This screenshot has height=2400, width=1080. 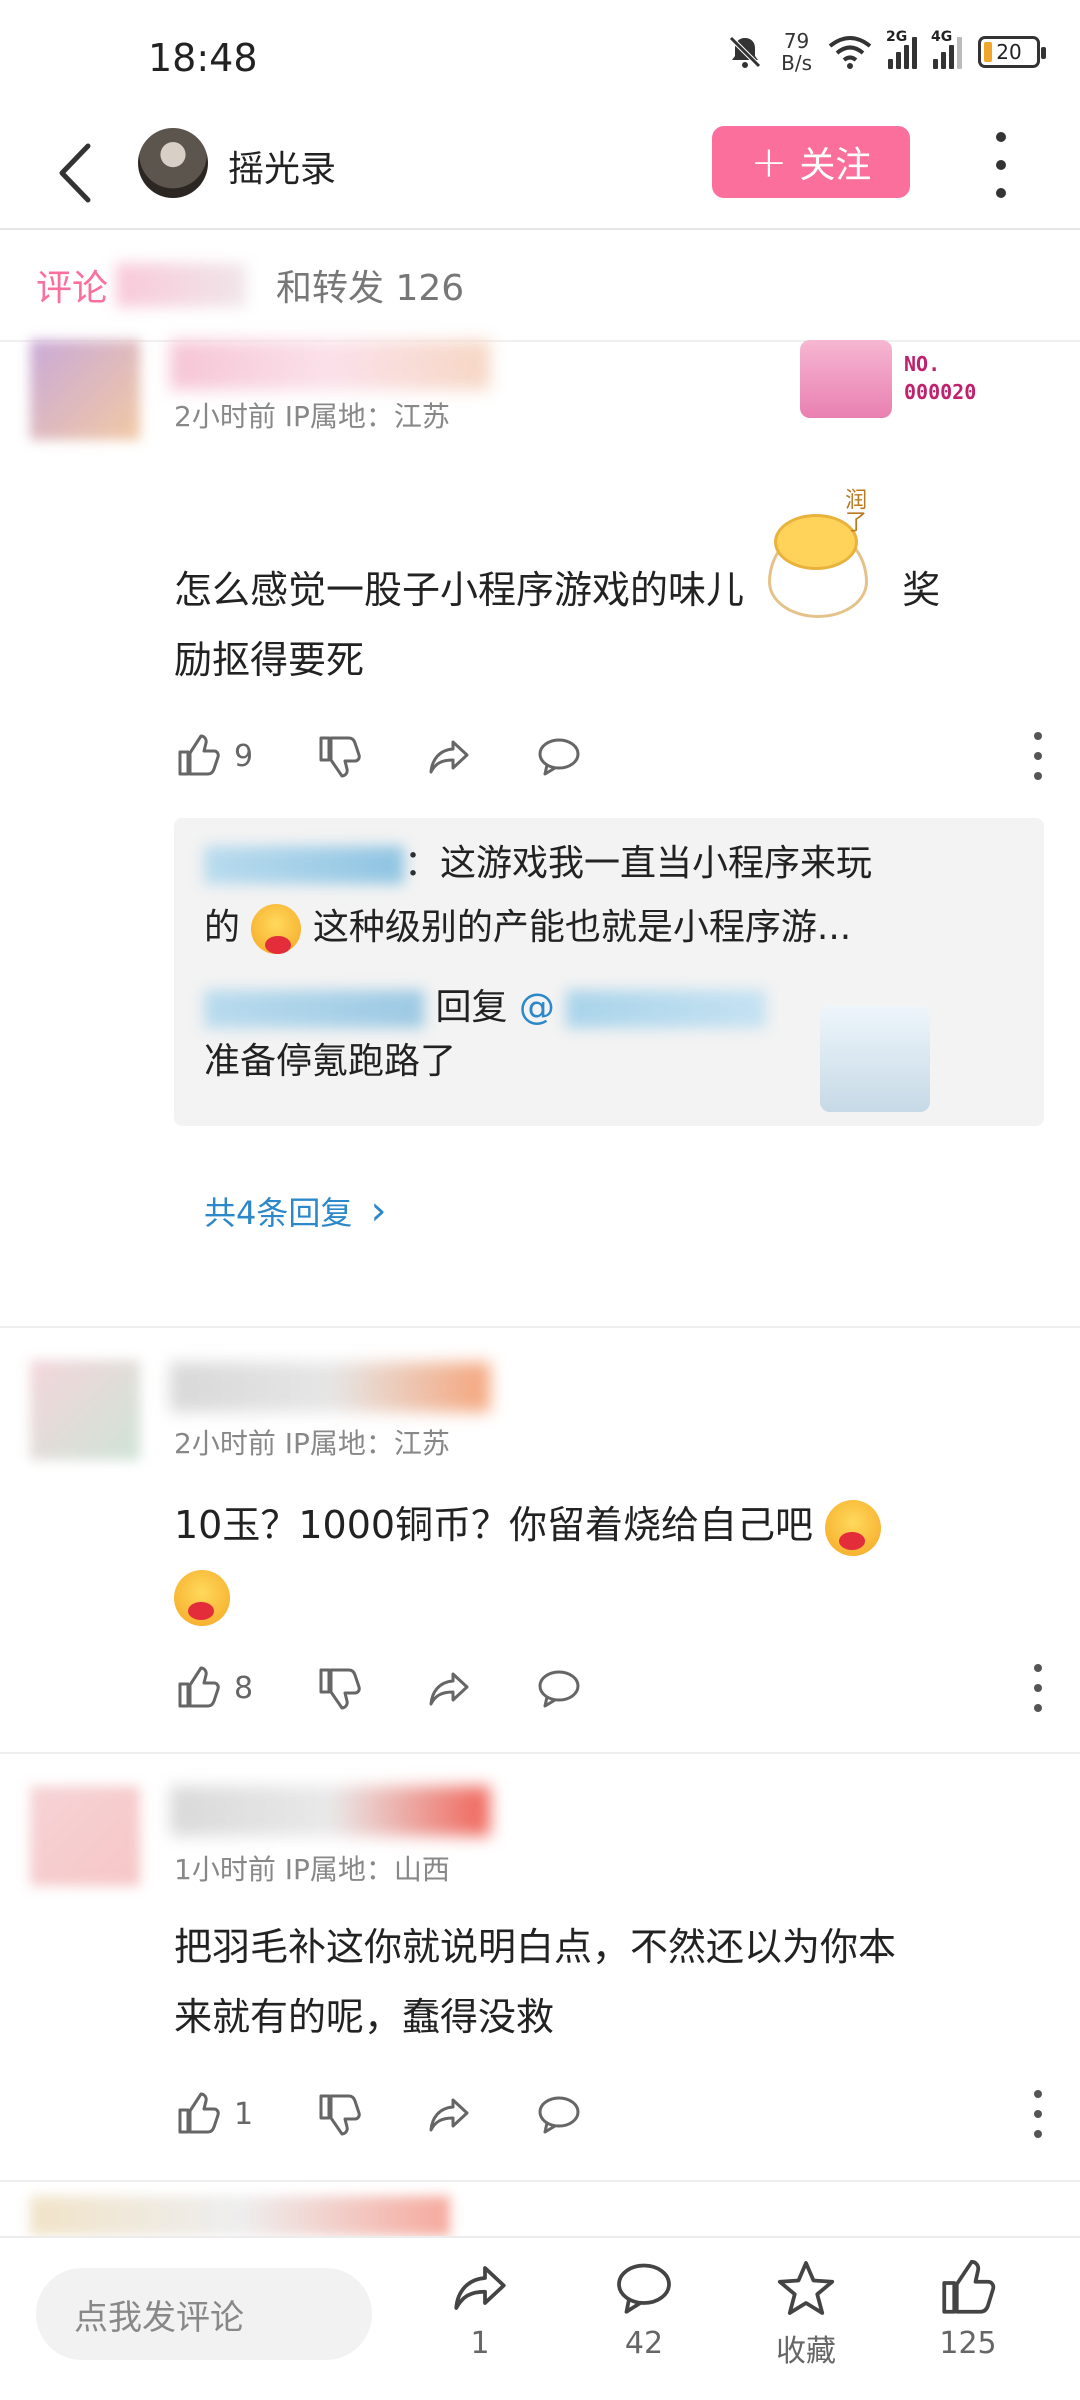 I want to click on battery-icon: 20, so click(x=1012, y=52).